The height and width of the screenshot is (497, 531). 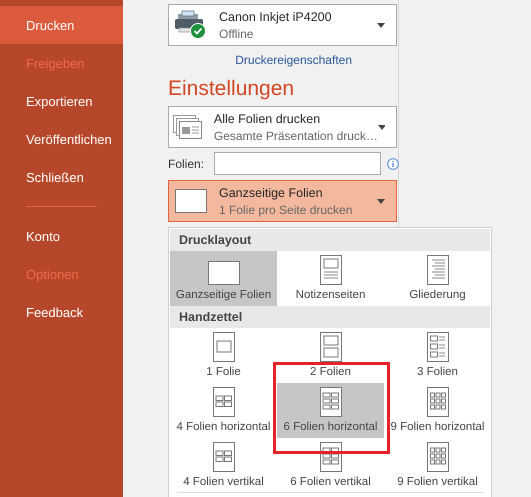 I want to click on menu-section-header: Drucklayout, so click(x=330, y=240).